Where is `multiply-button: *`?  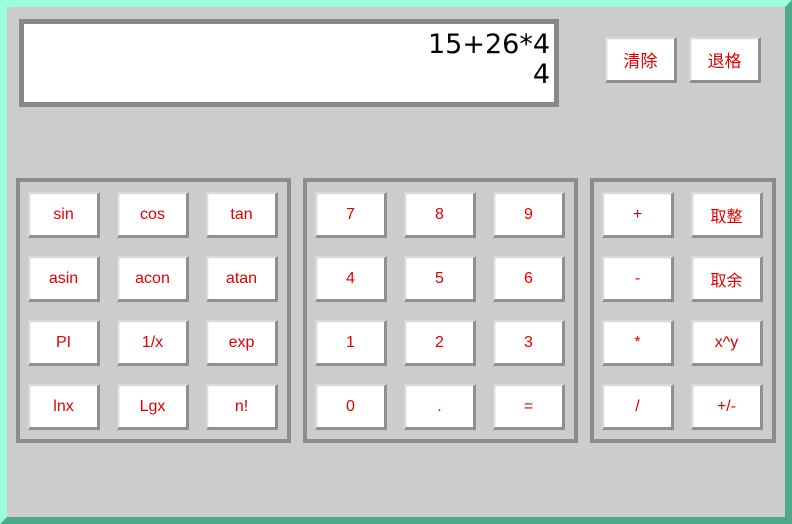 multiply-button: * is located at coordinates (638, 343).